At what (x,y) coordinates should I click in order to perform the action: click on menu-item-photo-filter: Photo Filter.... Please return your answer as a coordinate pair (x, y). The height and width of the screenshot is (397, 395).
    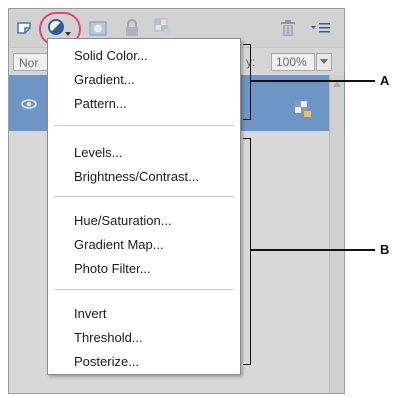
    Looking at the image, I should click on (112, 268).